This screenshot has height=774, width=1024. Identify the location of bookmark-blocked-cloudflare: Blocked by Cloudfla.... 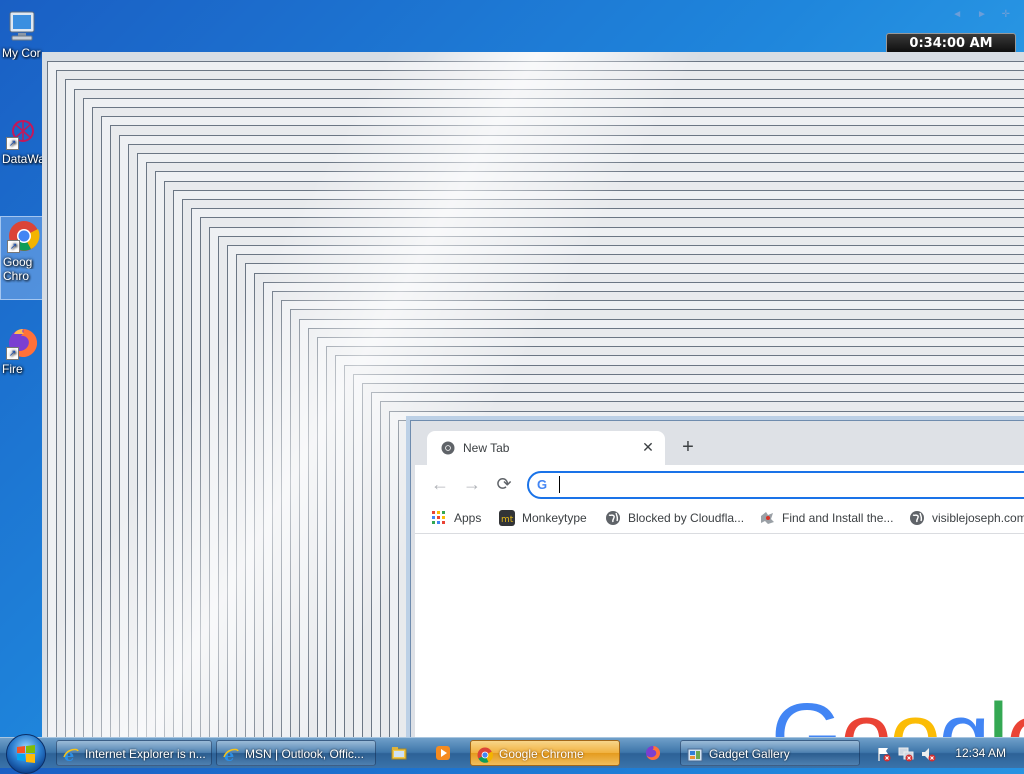
(674, 518).